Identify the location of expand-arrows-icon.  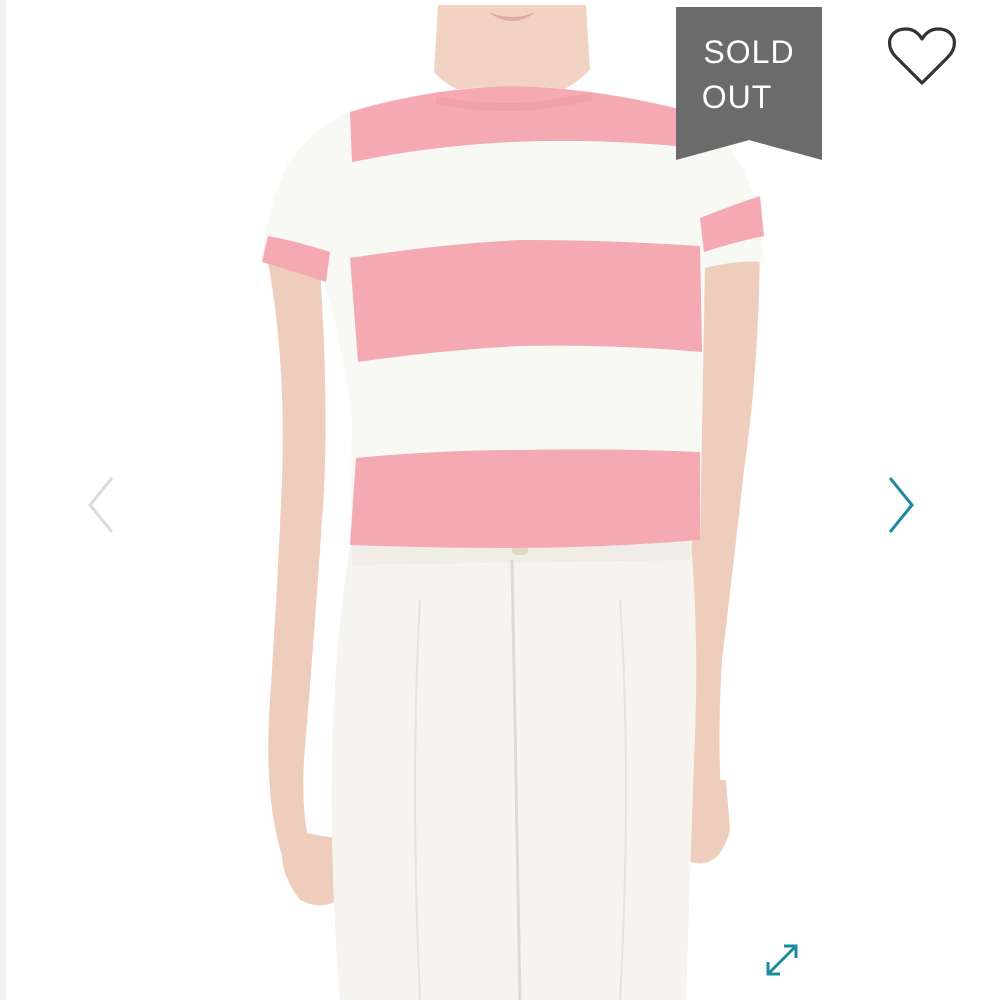
(782, 960).